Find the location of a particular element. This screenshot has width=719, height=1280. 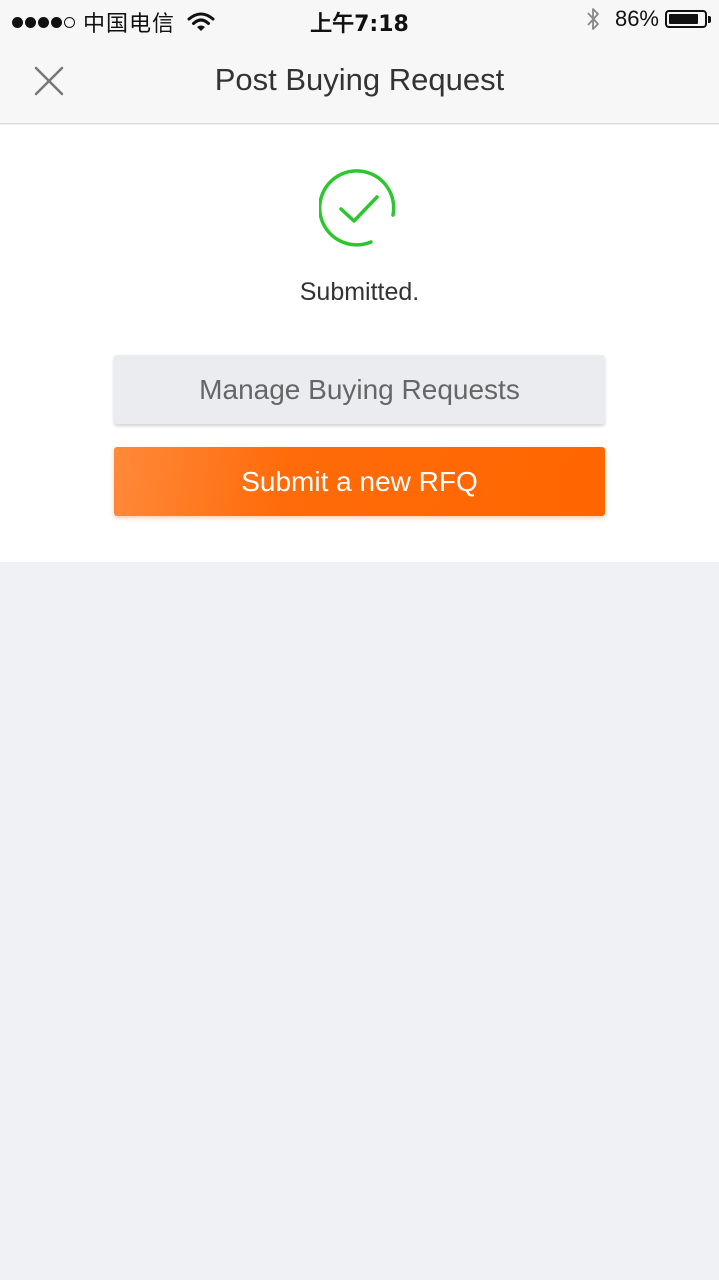

status-message: Submitted. is located at coordinates (359, 292).